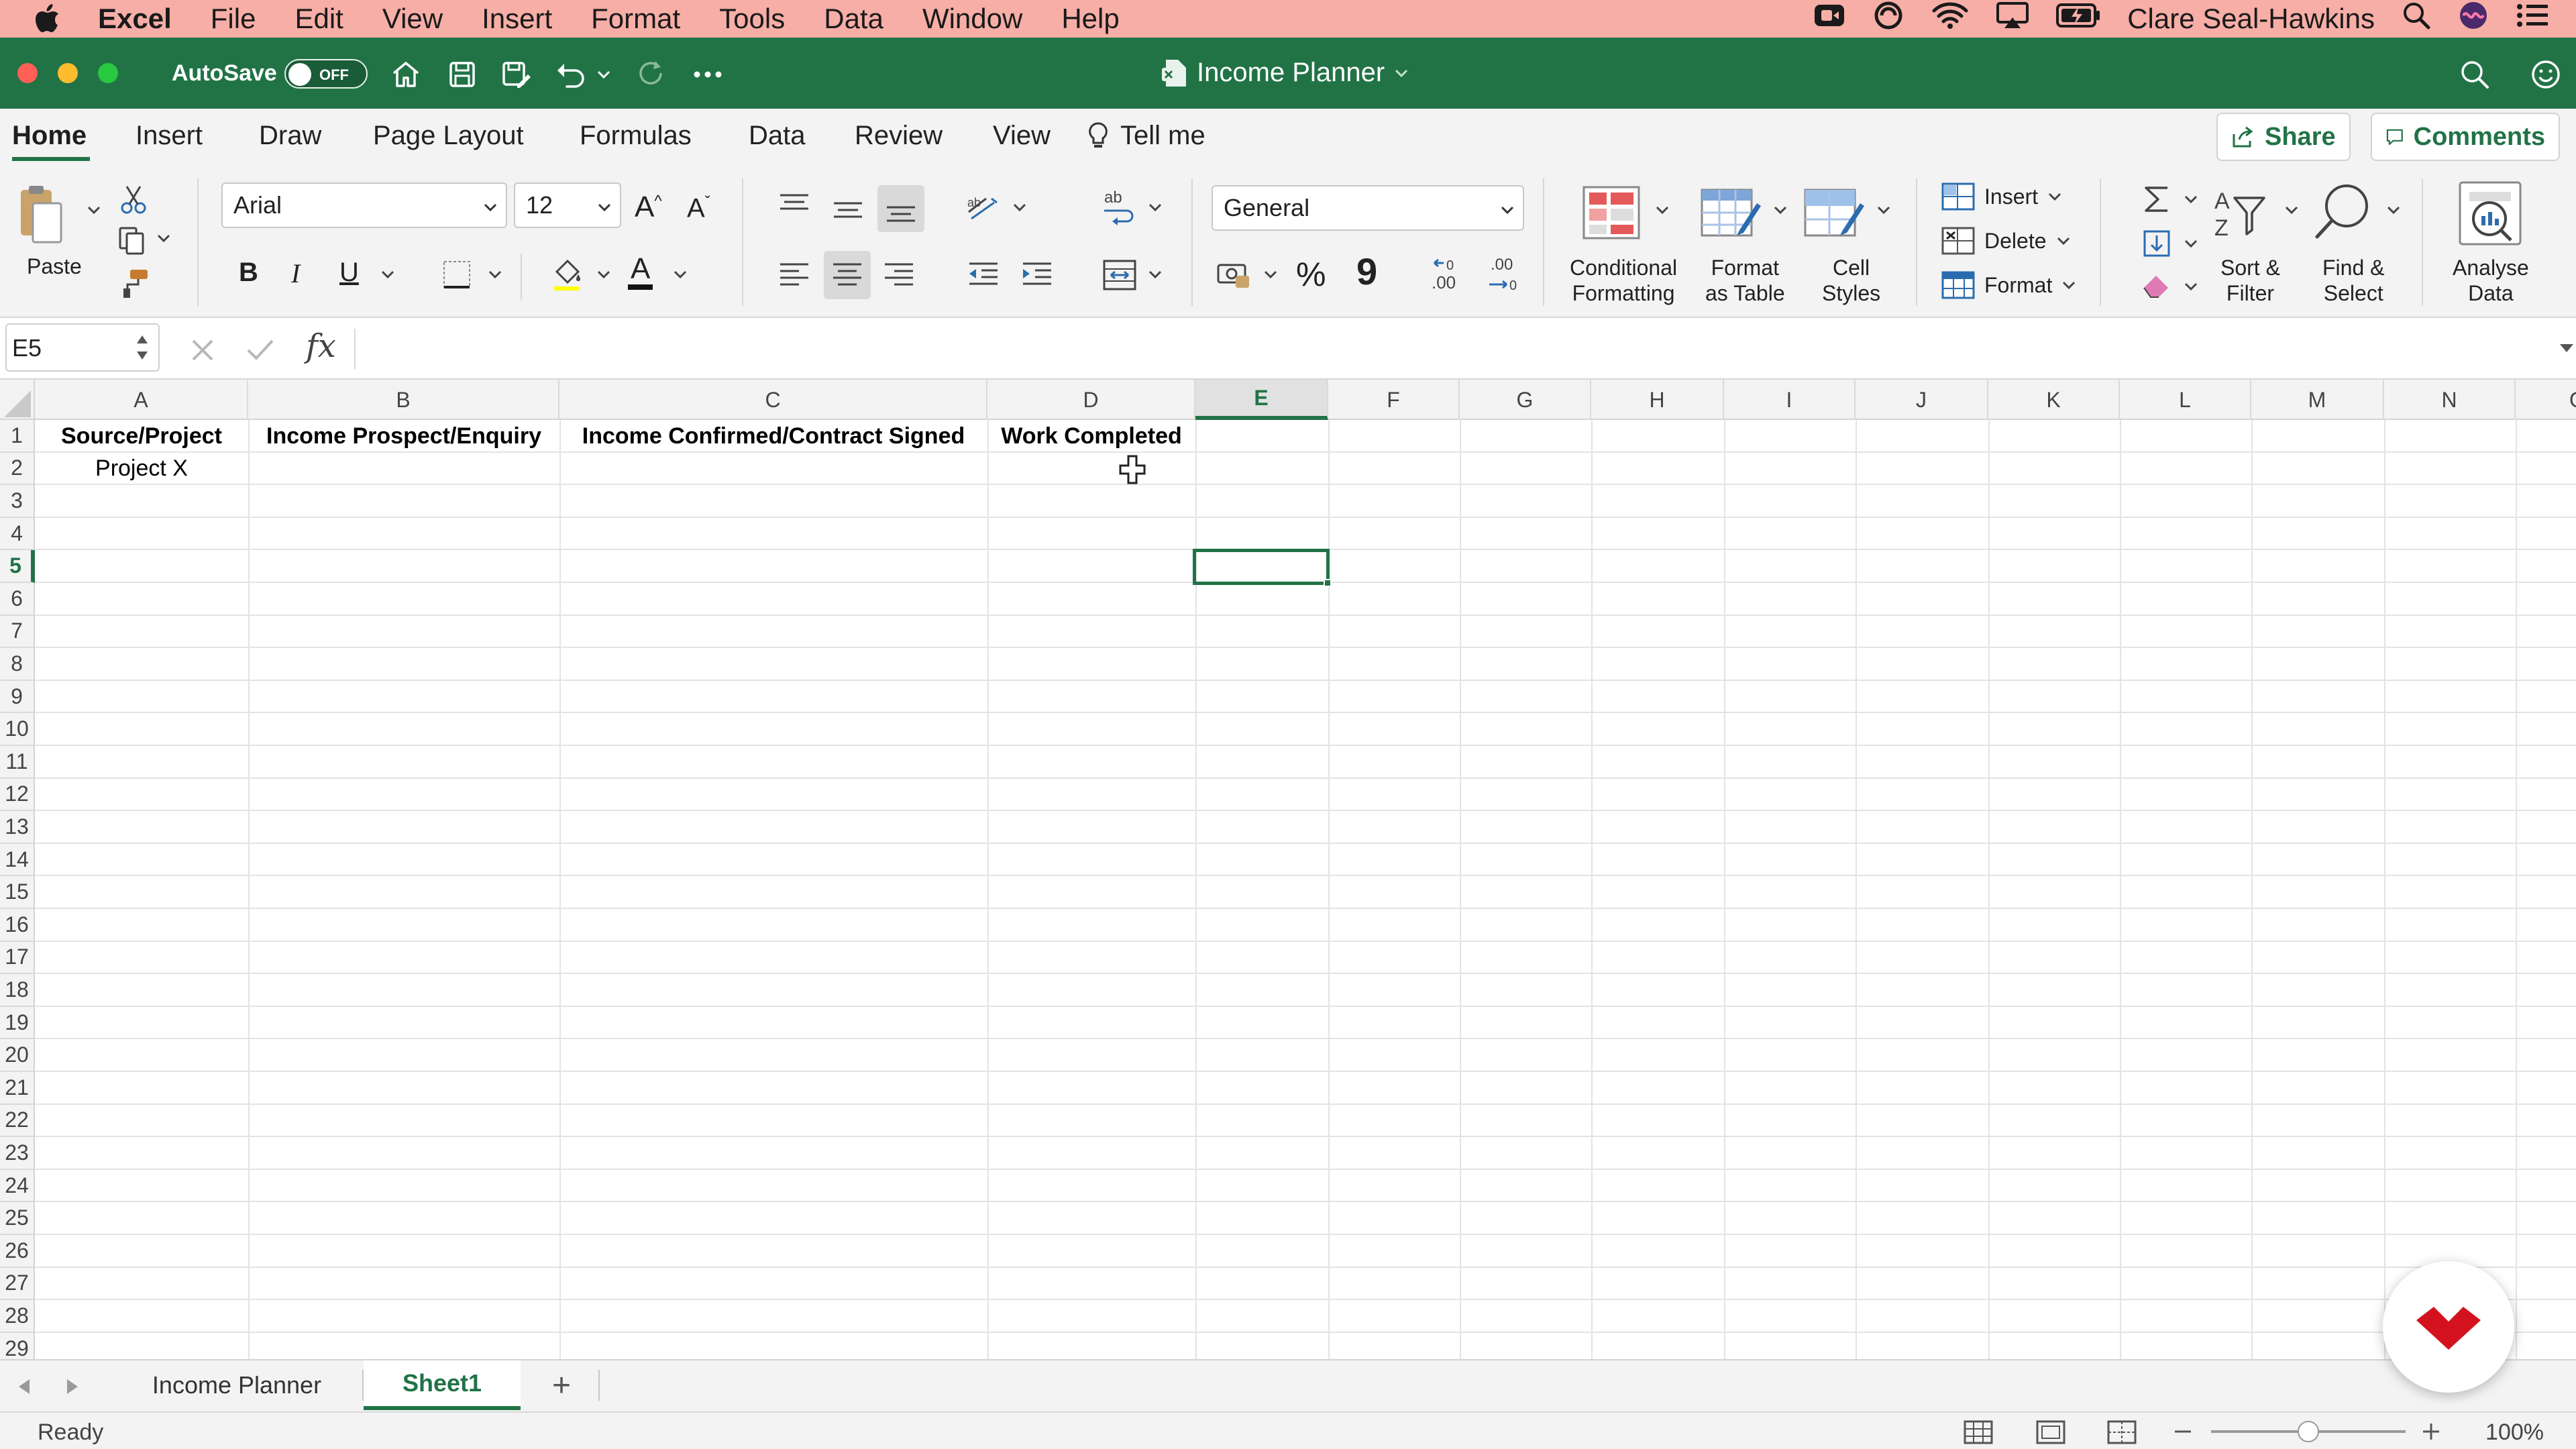 The height and width of the screenshot is (1449, 2576). I want to click on menu-view: View, so click(412, 19).